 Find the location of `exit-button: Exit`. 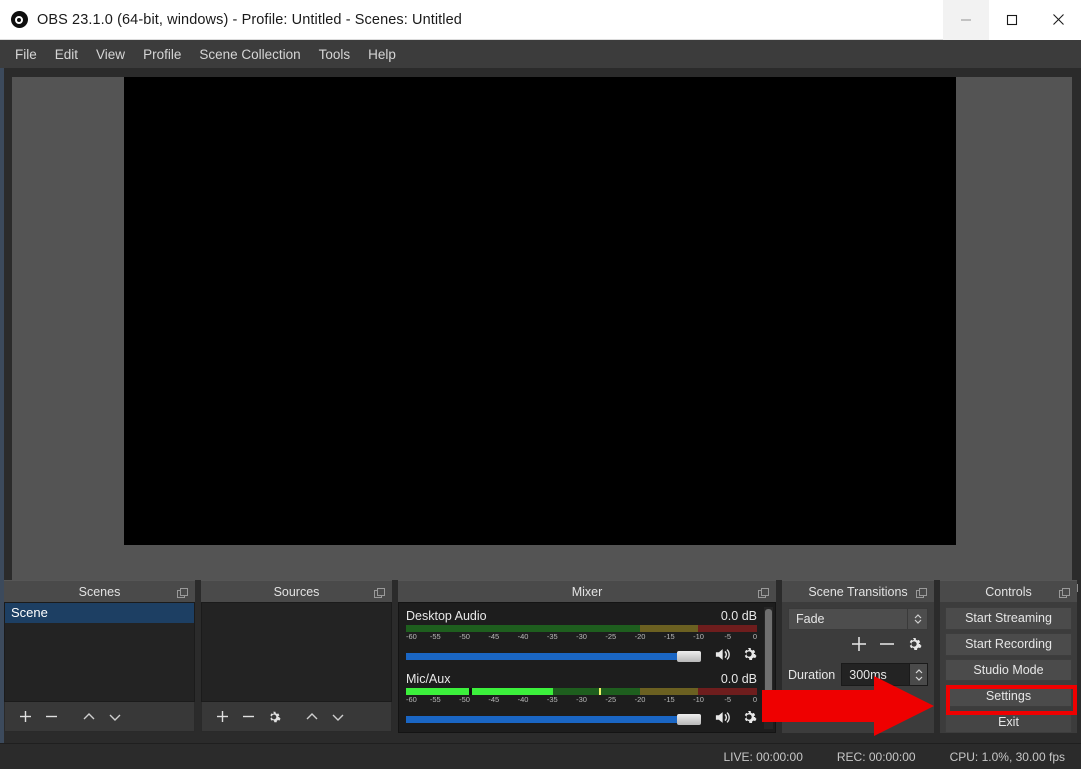

exit-button: Exit is located at coordinates (1008, 721).